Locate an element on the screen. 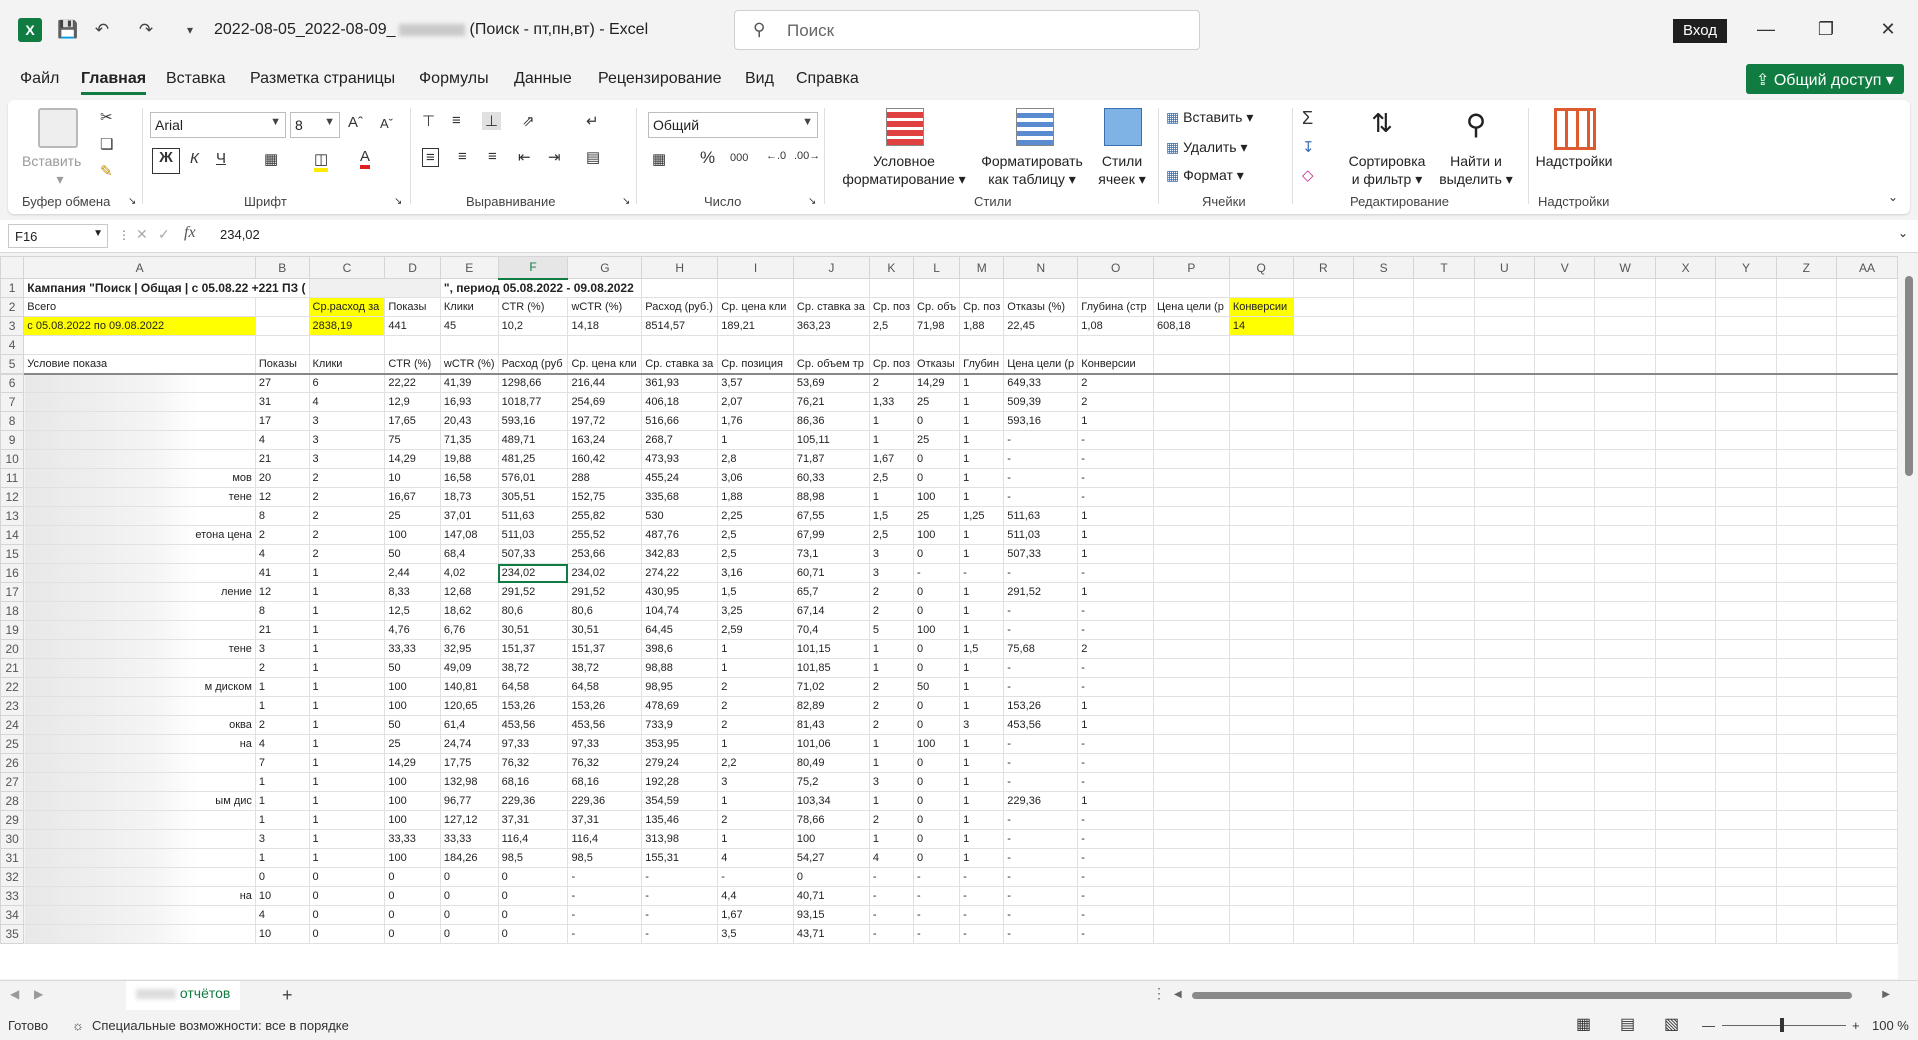 This screenshot has height=1040, width=1918. align-middle-icon: ≡ is located at coordinates (456, 120).